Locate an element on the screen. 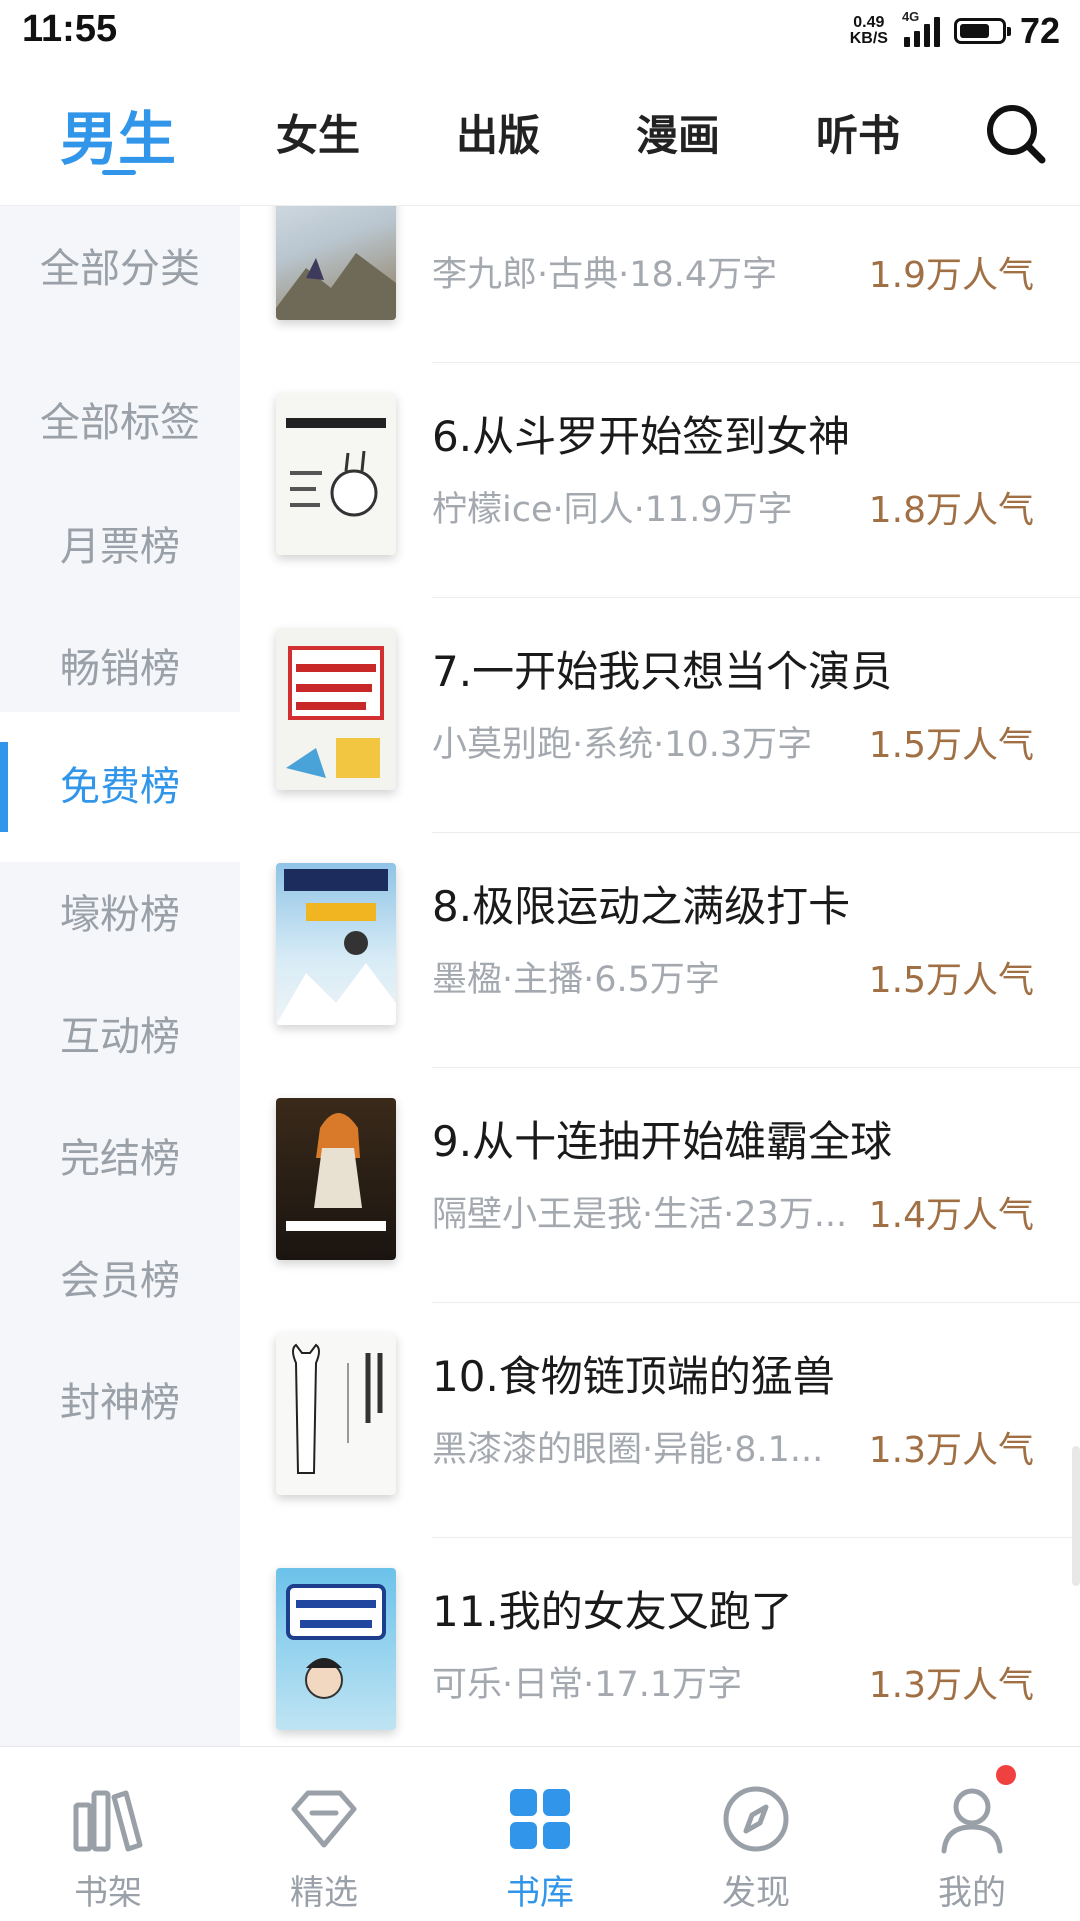  list-item: 8.极限运动之满级打卡 墨楹·主播·6.5万字 1.5万人气 is located at coordinates (660, 950).